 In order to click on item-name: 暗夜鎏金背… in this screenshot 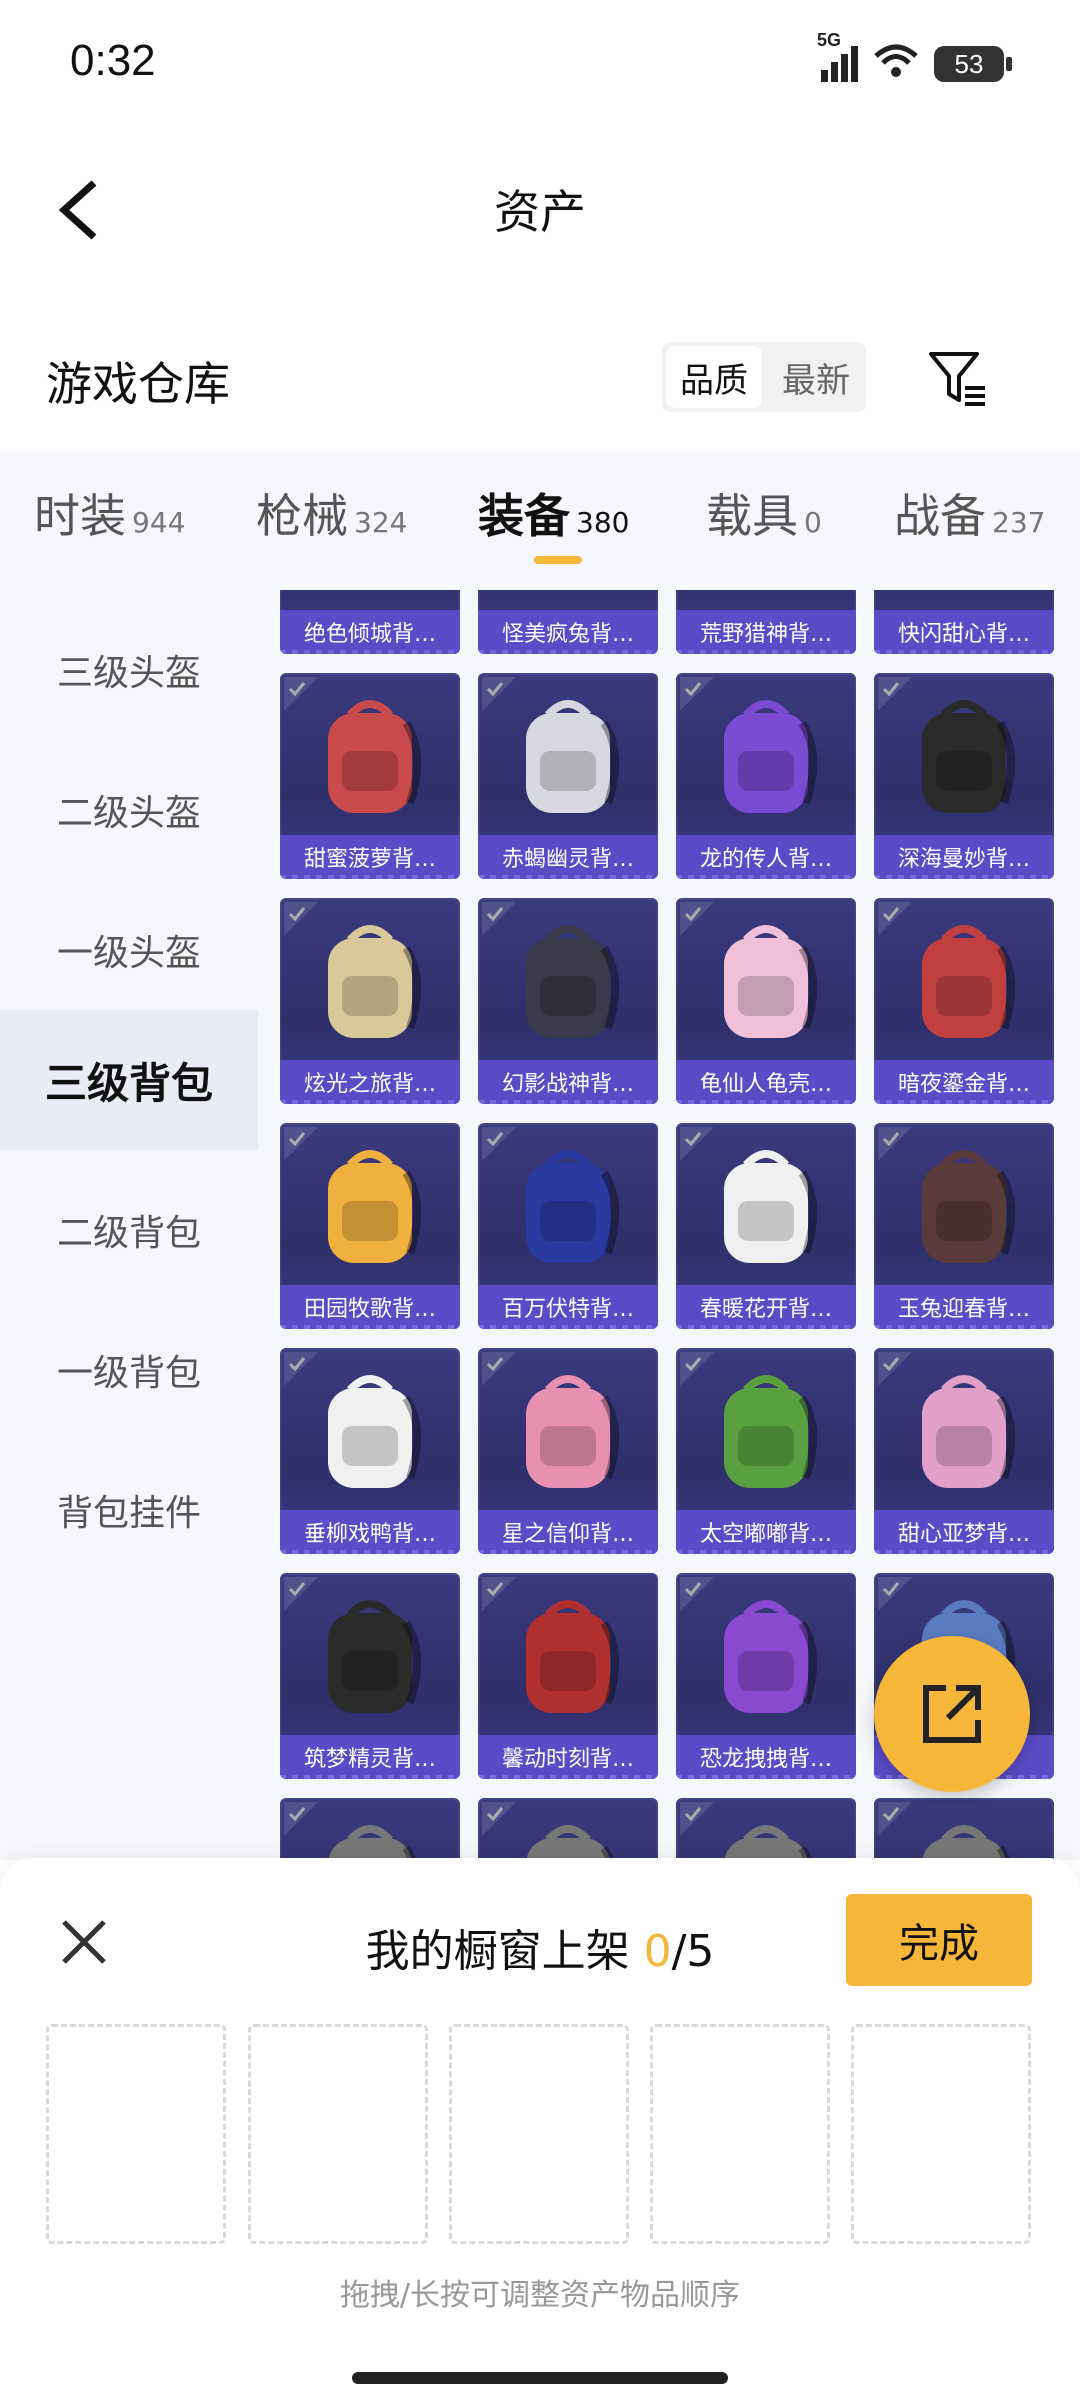, I will do `click(964, 1082)`.